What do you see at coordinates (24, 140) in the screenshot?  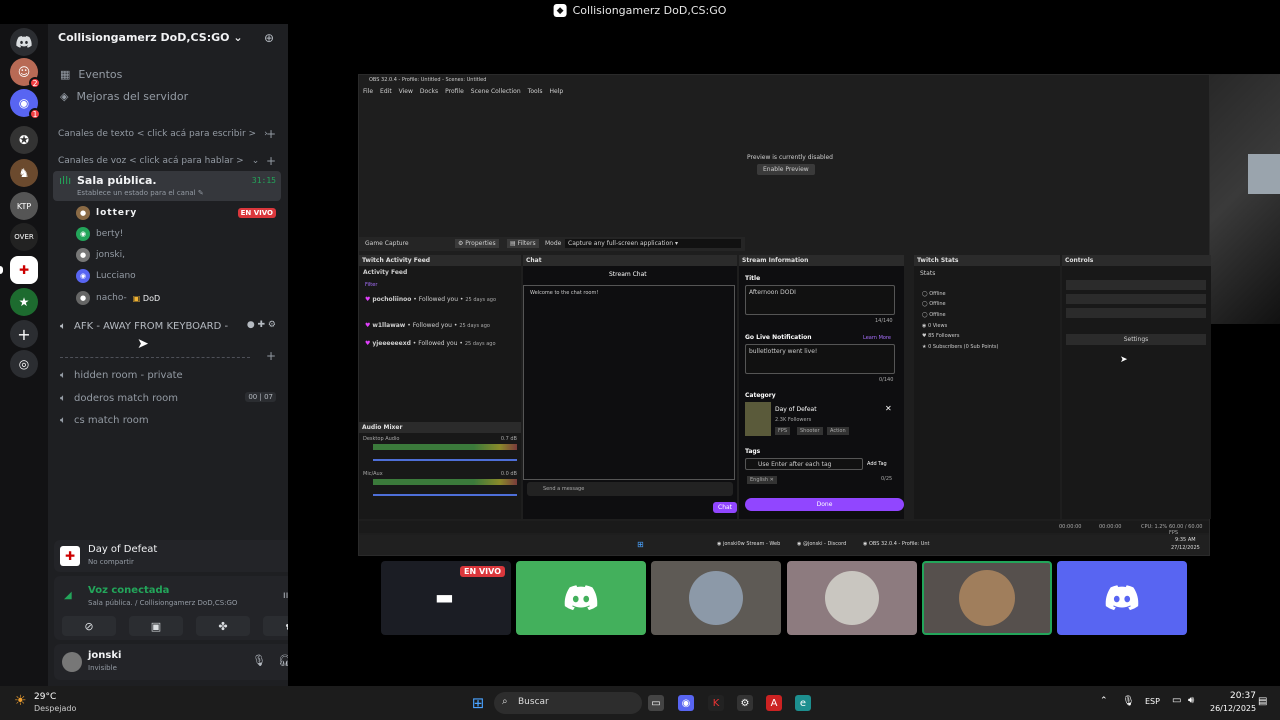 I see `server-icon-1: ✪` at bounding box center [24, 140].